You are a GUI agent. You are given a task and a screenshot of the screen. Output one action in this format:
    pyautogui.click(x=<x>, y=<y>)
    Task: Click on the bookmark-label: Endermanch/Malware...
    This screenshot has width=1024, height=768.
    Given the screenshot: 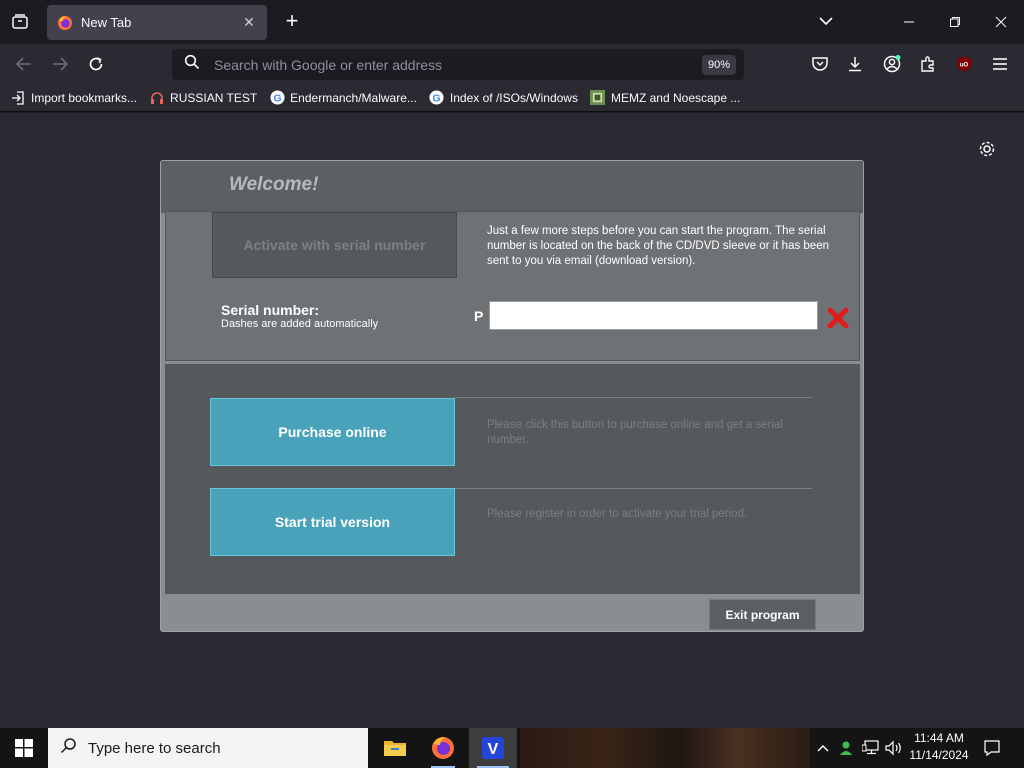 What is the action you would take?
    pyautogui.click(x=353, y=97)
    